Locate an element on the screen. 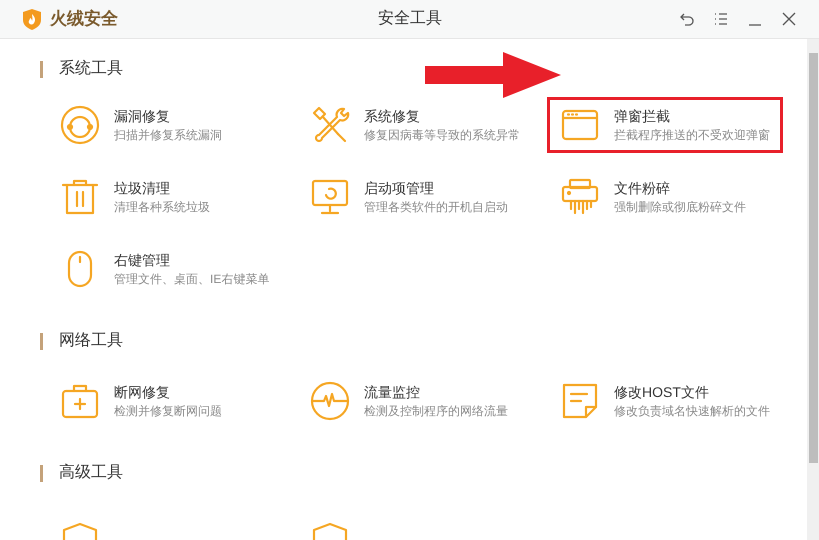 The image size is (819, 540). tool-item: 垃圾清理 清理各种系统垃圾 is located at coordinates (132, 197).